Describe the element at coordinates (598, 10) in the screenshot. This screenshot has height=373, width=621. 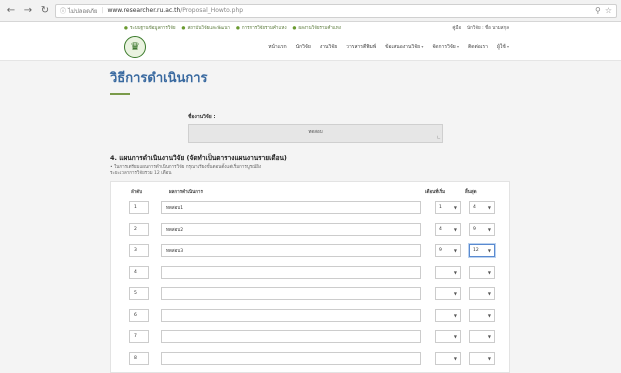
I see `search-icon: ⚲` at that location.